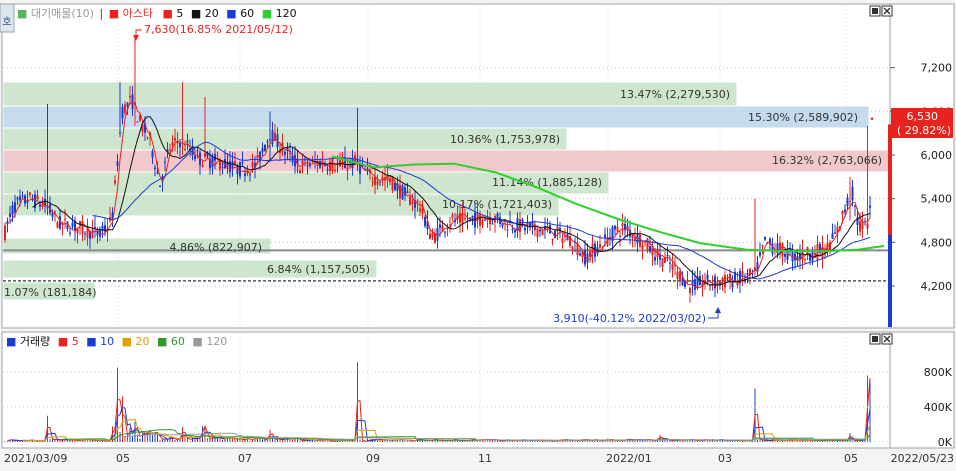 The height and width of the screenshot is (471, 956). Describe the element at coordinates (875, 339) in the screenshot. I see `volume-maximize-button` at that location.